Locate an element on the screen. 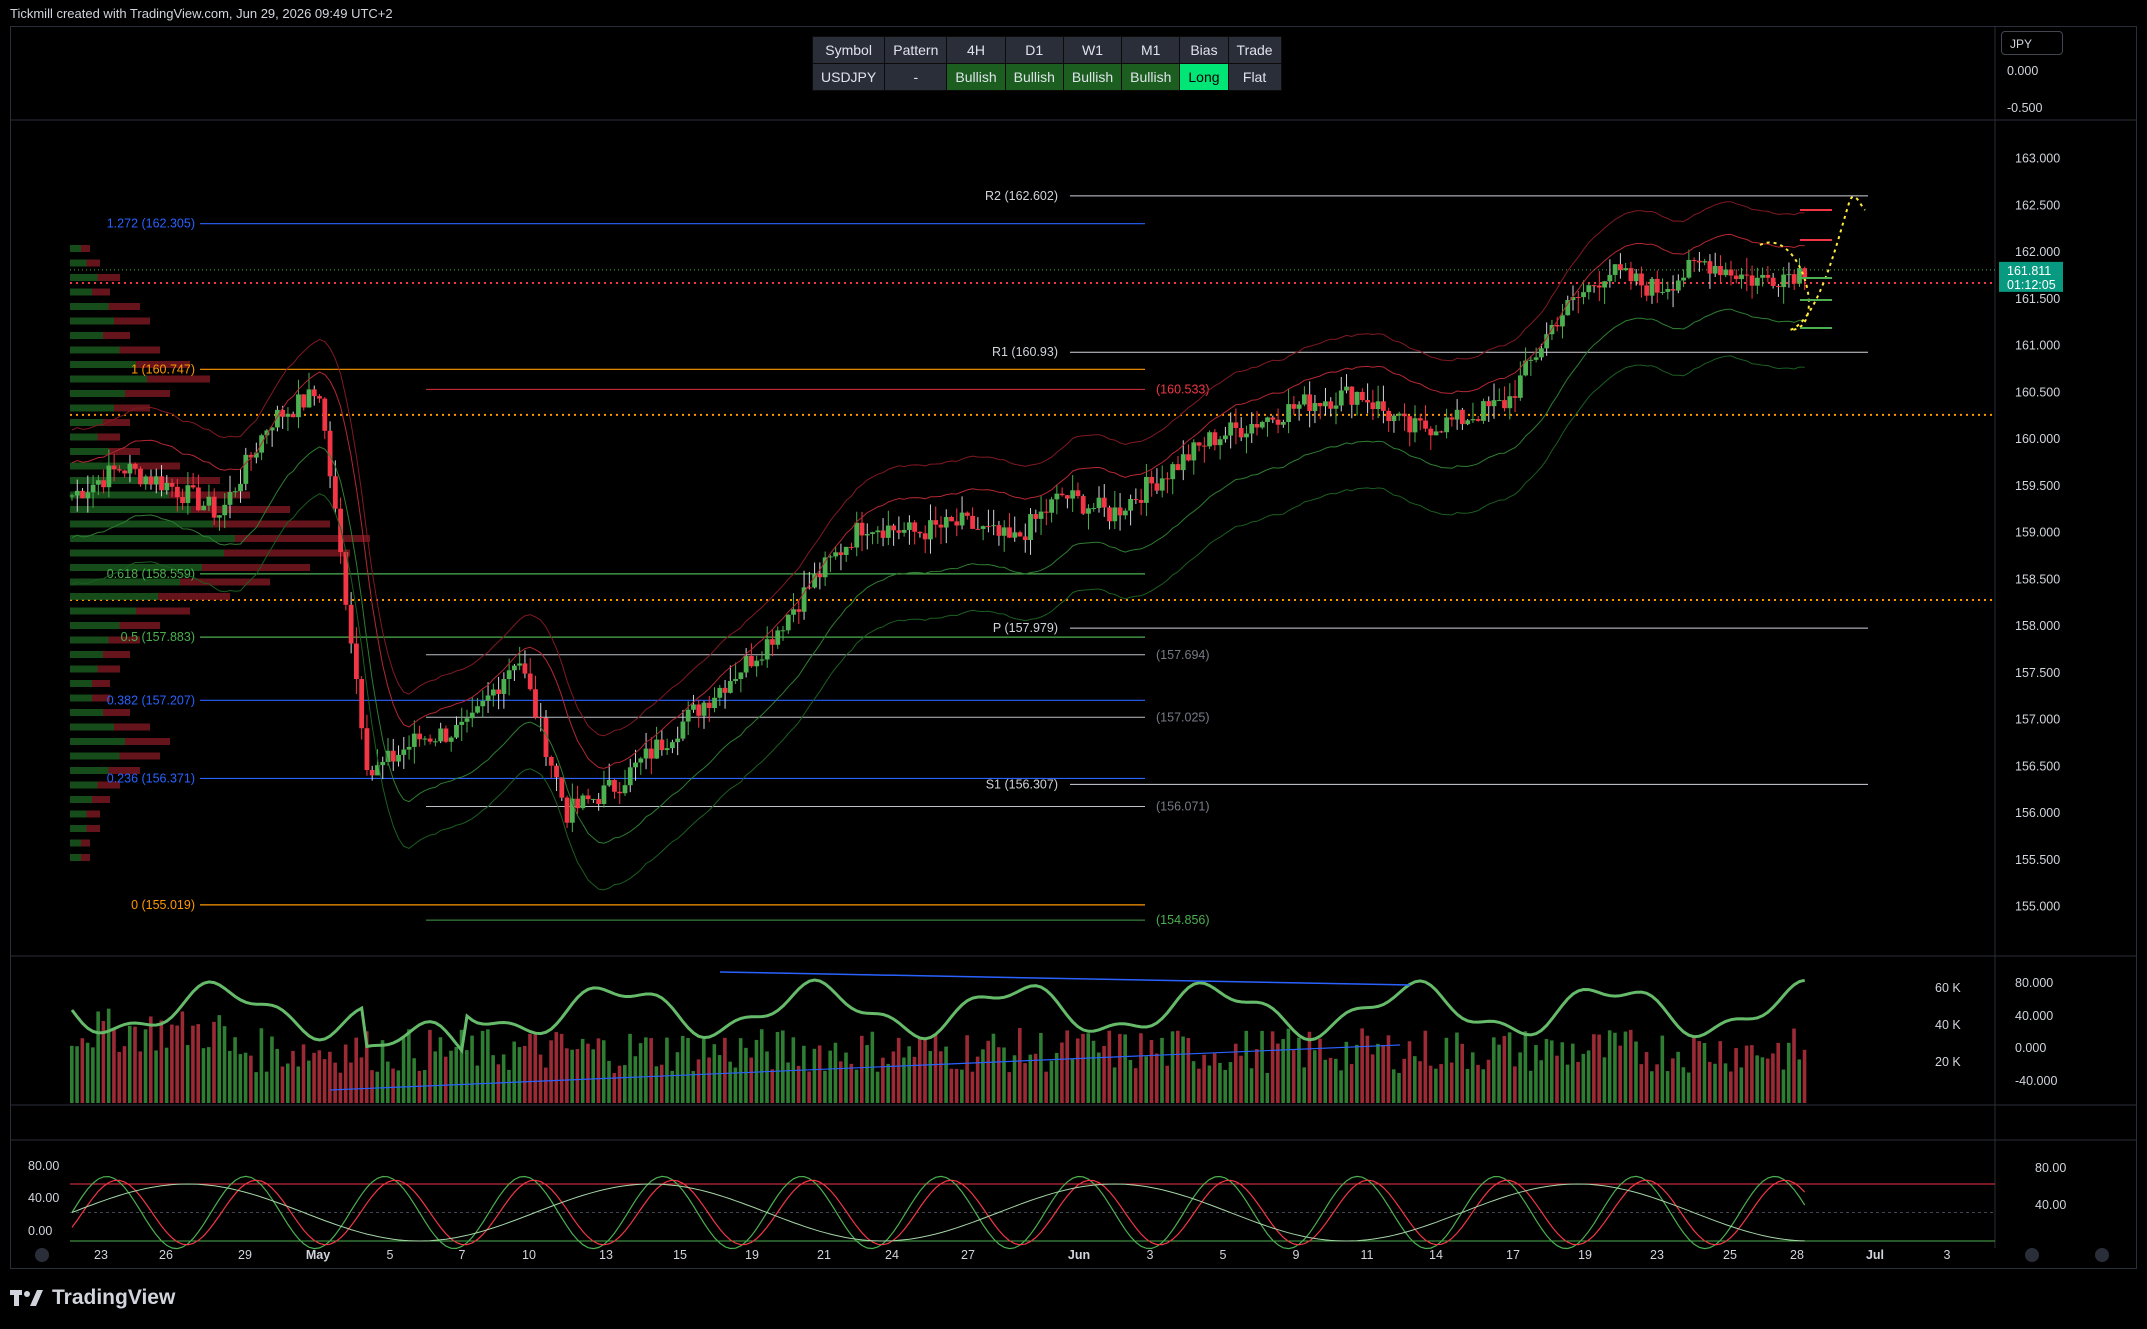 This screenshot has width=2147, height=1329. time-axis-tick: Jul is located at coordinates (1875, 1255).